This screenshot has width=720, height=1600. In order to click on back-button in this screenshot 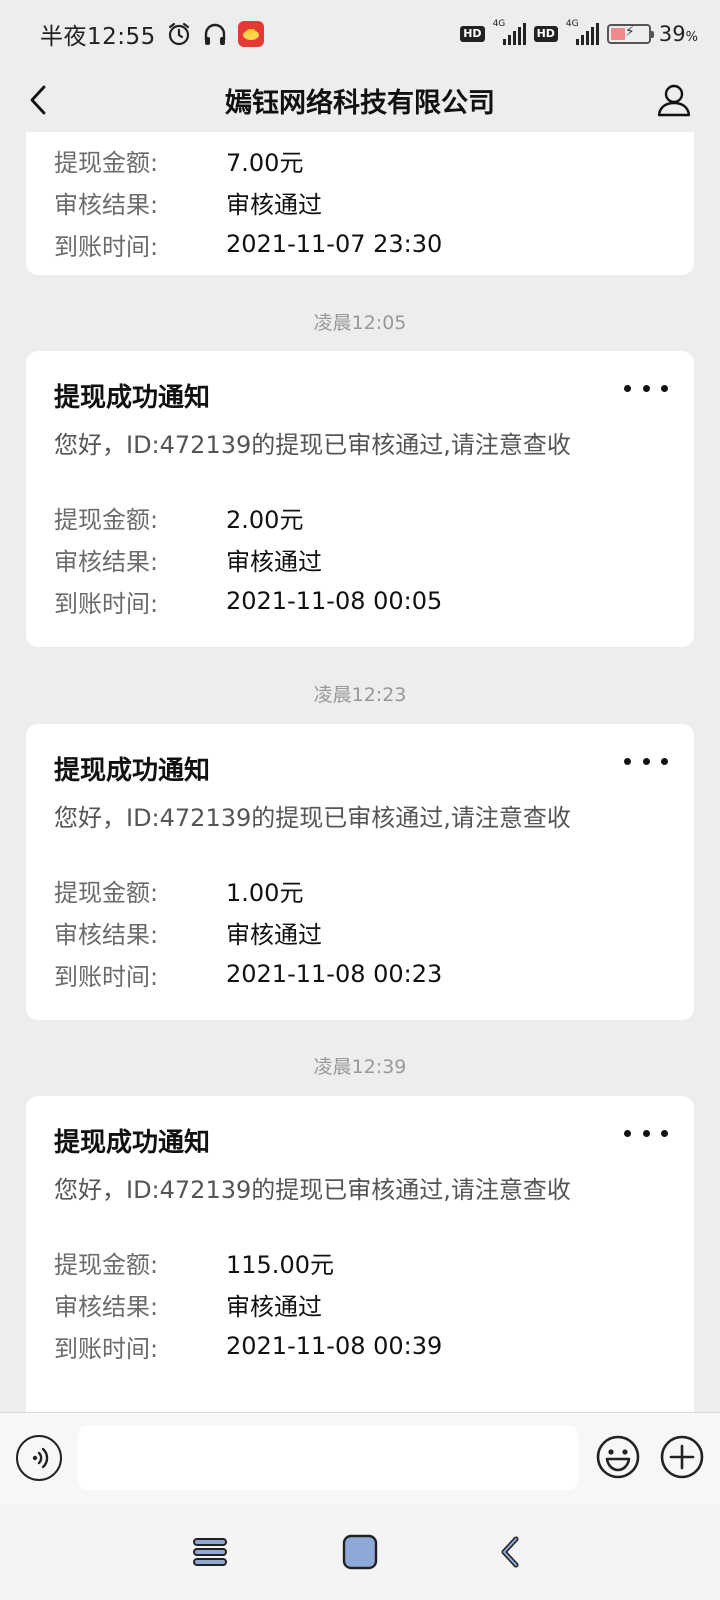, I will do `click(38, 100)`.